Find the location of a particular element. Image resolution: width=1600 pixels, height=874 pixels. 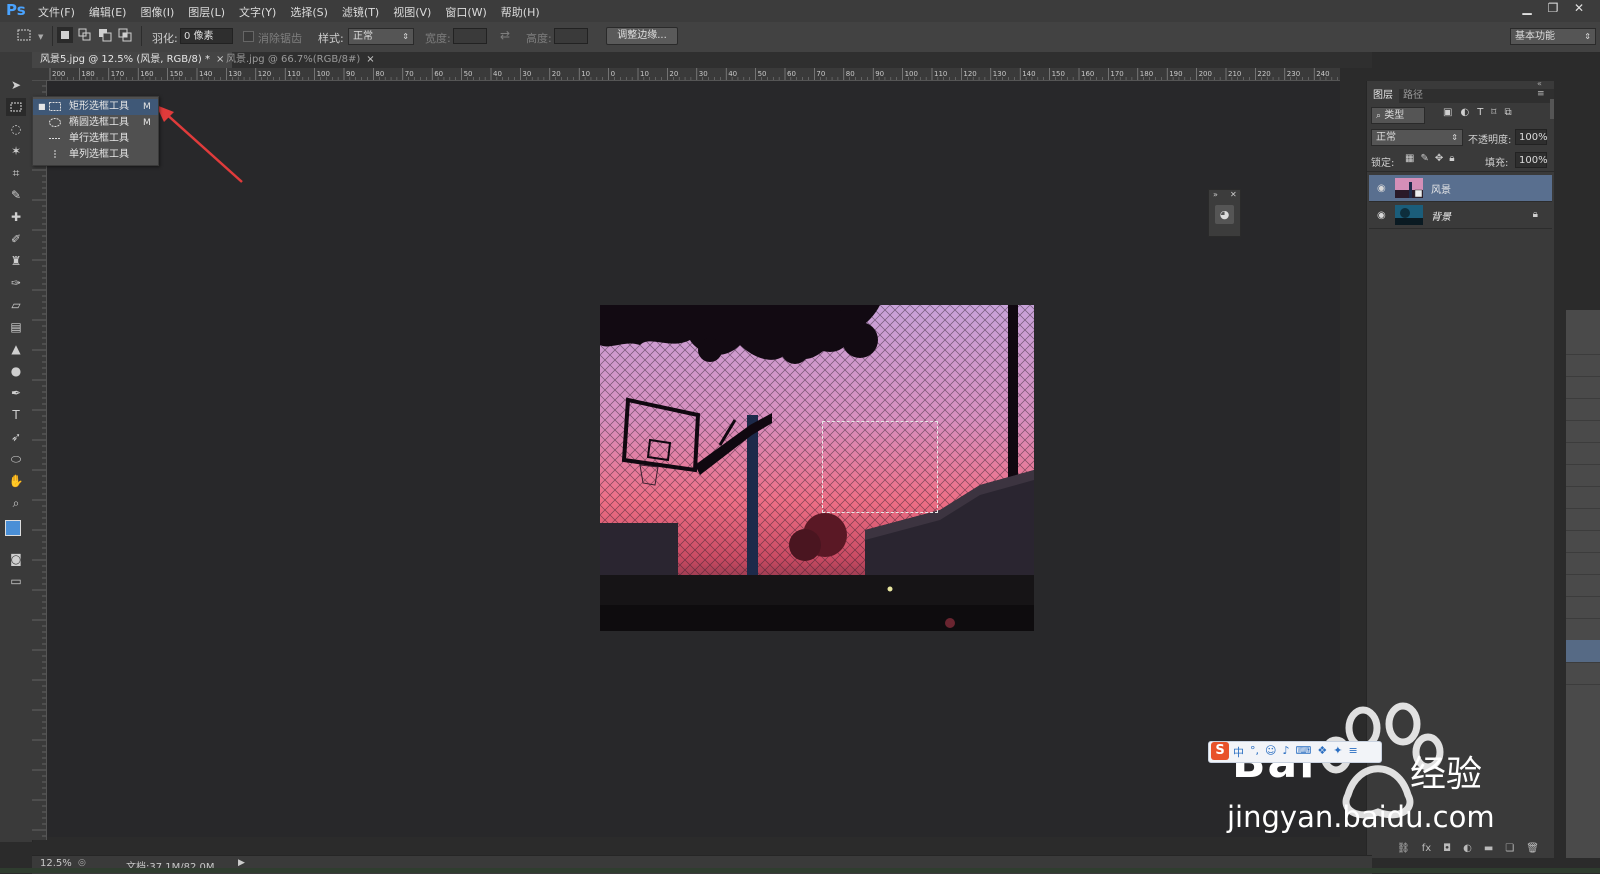

image-filter-icon: ▣ is located at coordinates (1447, 112).